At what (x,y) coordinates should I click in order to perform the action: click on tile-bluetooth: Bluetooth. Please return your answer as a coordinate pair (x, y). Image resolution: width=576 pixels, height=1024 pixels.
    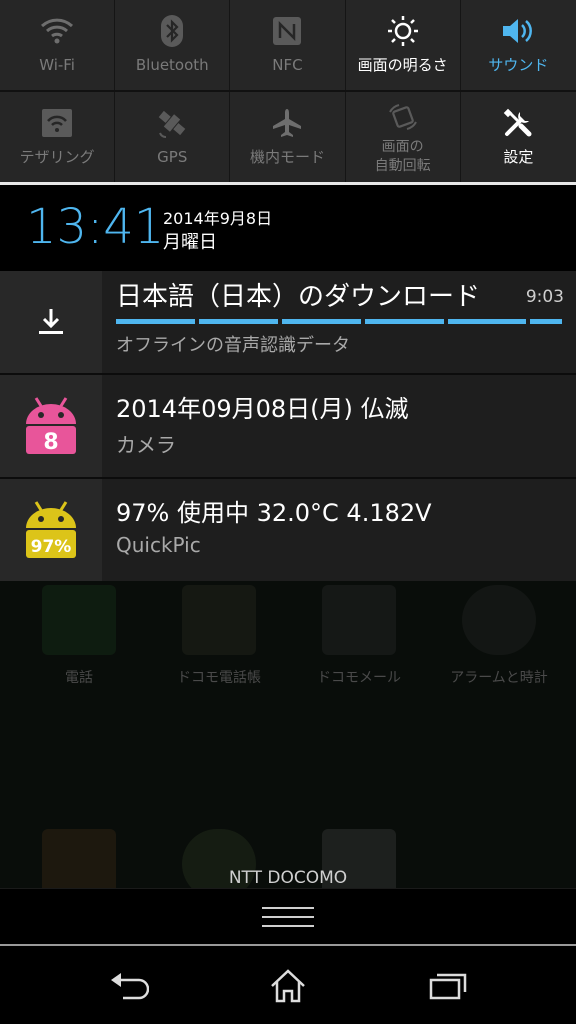
    Looking at the image, I should click on (173, 45).